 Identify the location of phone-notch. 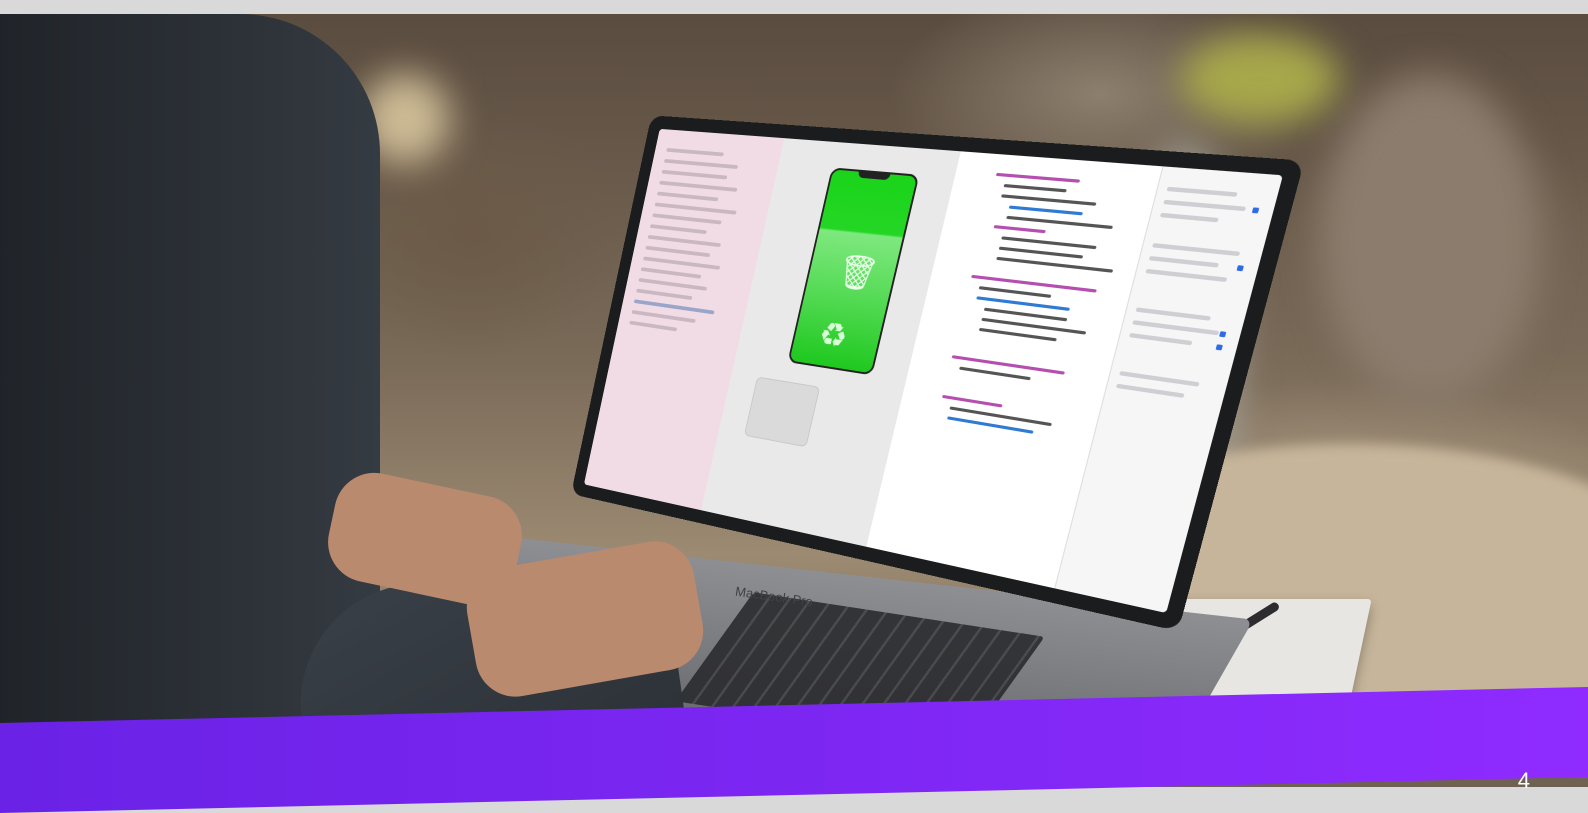
(874, 175).